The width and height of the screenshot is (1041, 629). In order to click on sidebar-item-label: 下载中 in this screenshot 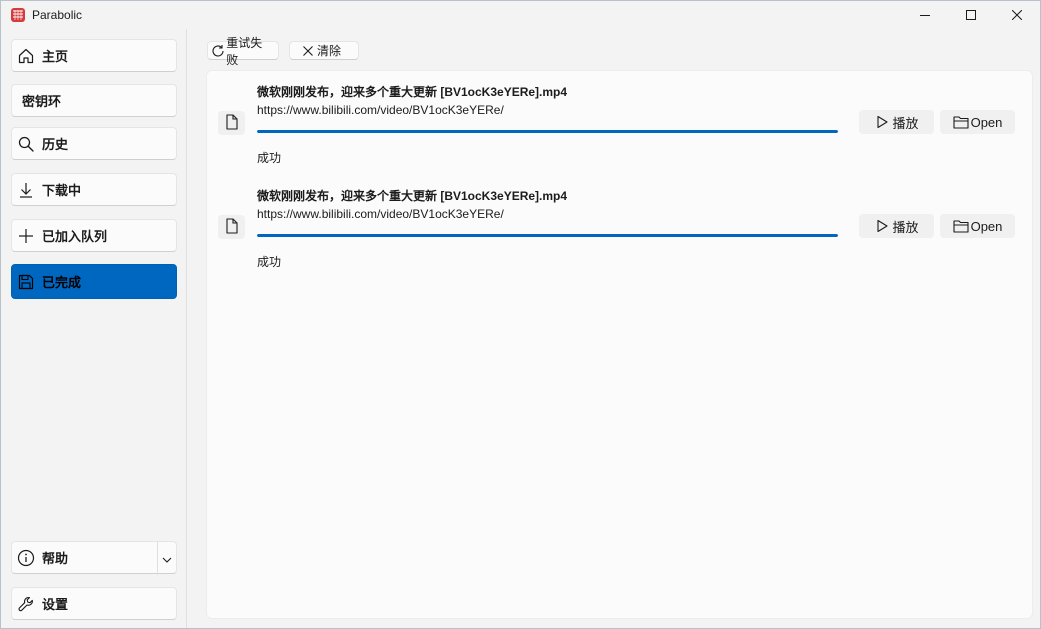, I will do `click(62, 190)`.